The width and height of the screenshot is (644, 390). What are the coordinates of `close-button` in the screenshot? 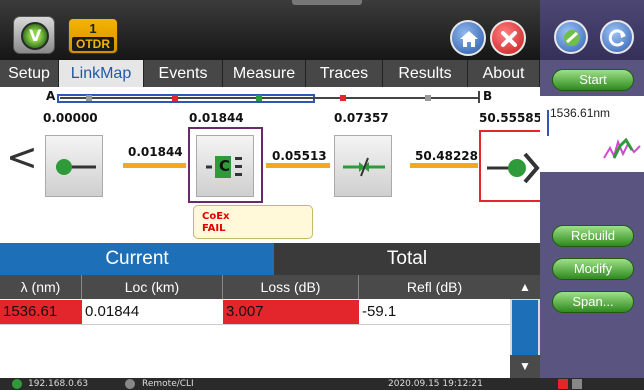 It's located at (508, 38).